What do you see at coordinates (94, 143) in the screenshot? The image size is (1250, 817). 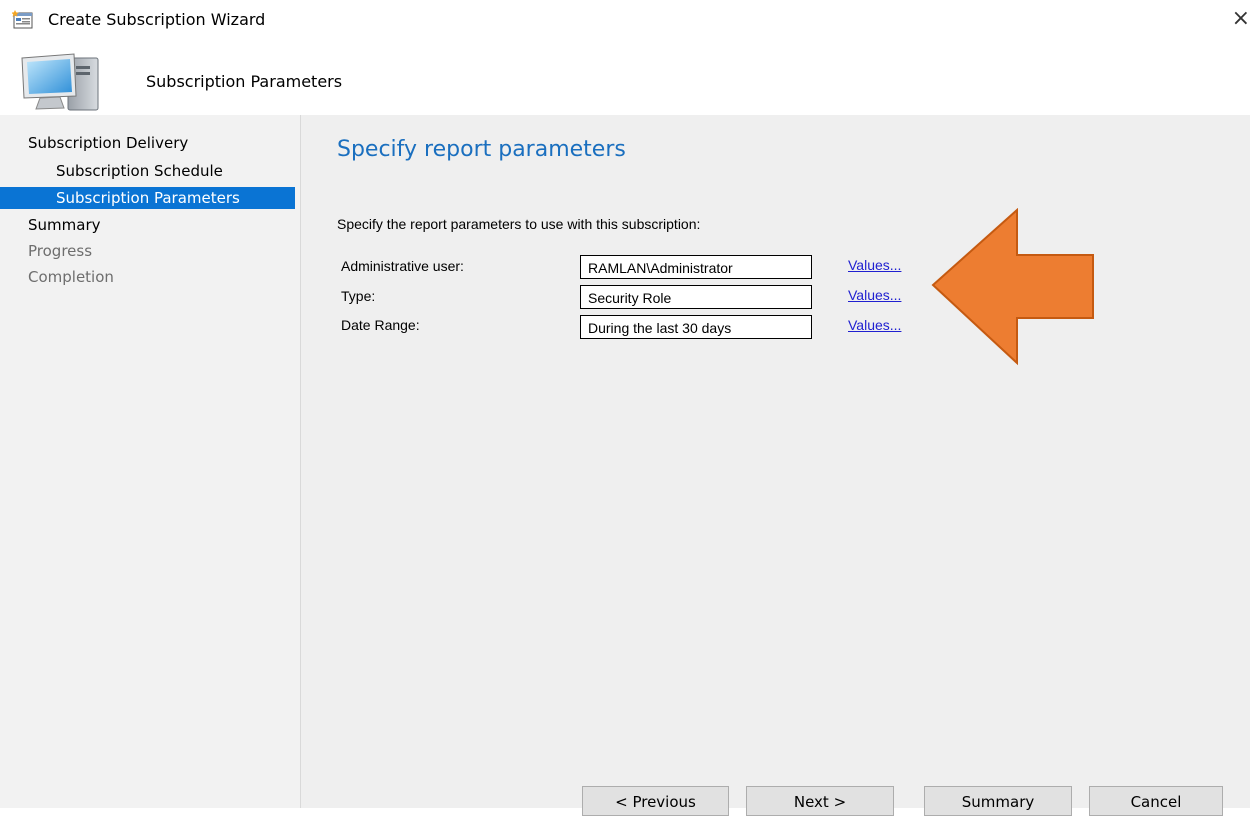 I see `nav-step-subscription-delivery: Subscription Delivery` at bounding box center [94, 143].